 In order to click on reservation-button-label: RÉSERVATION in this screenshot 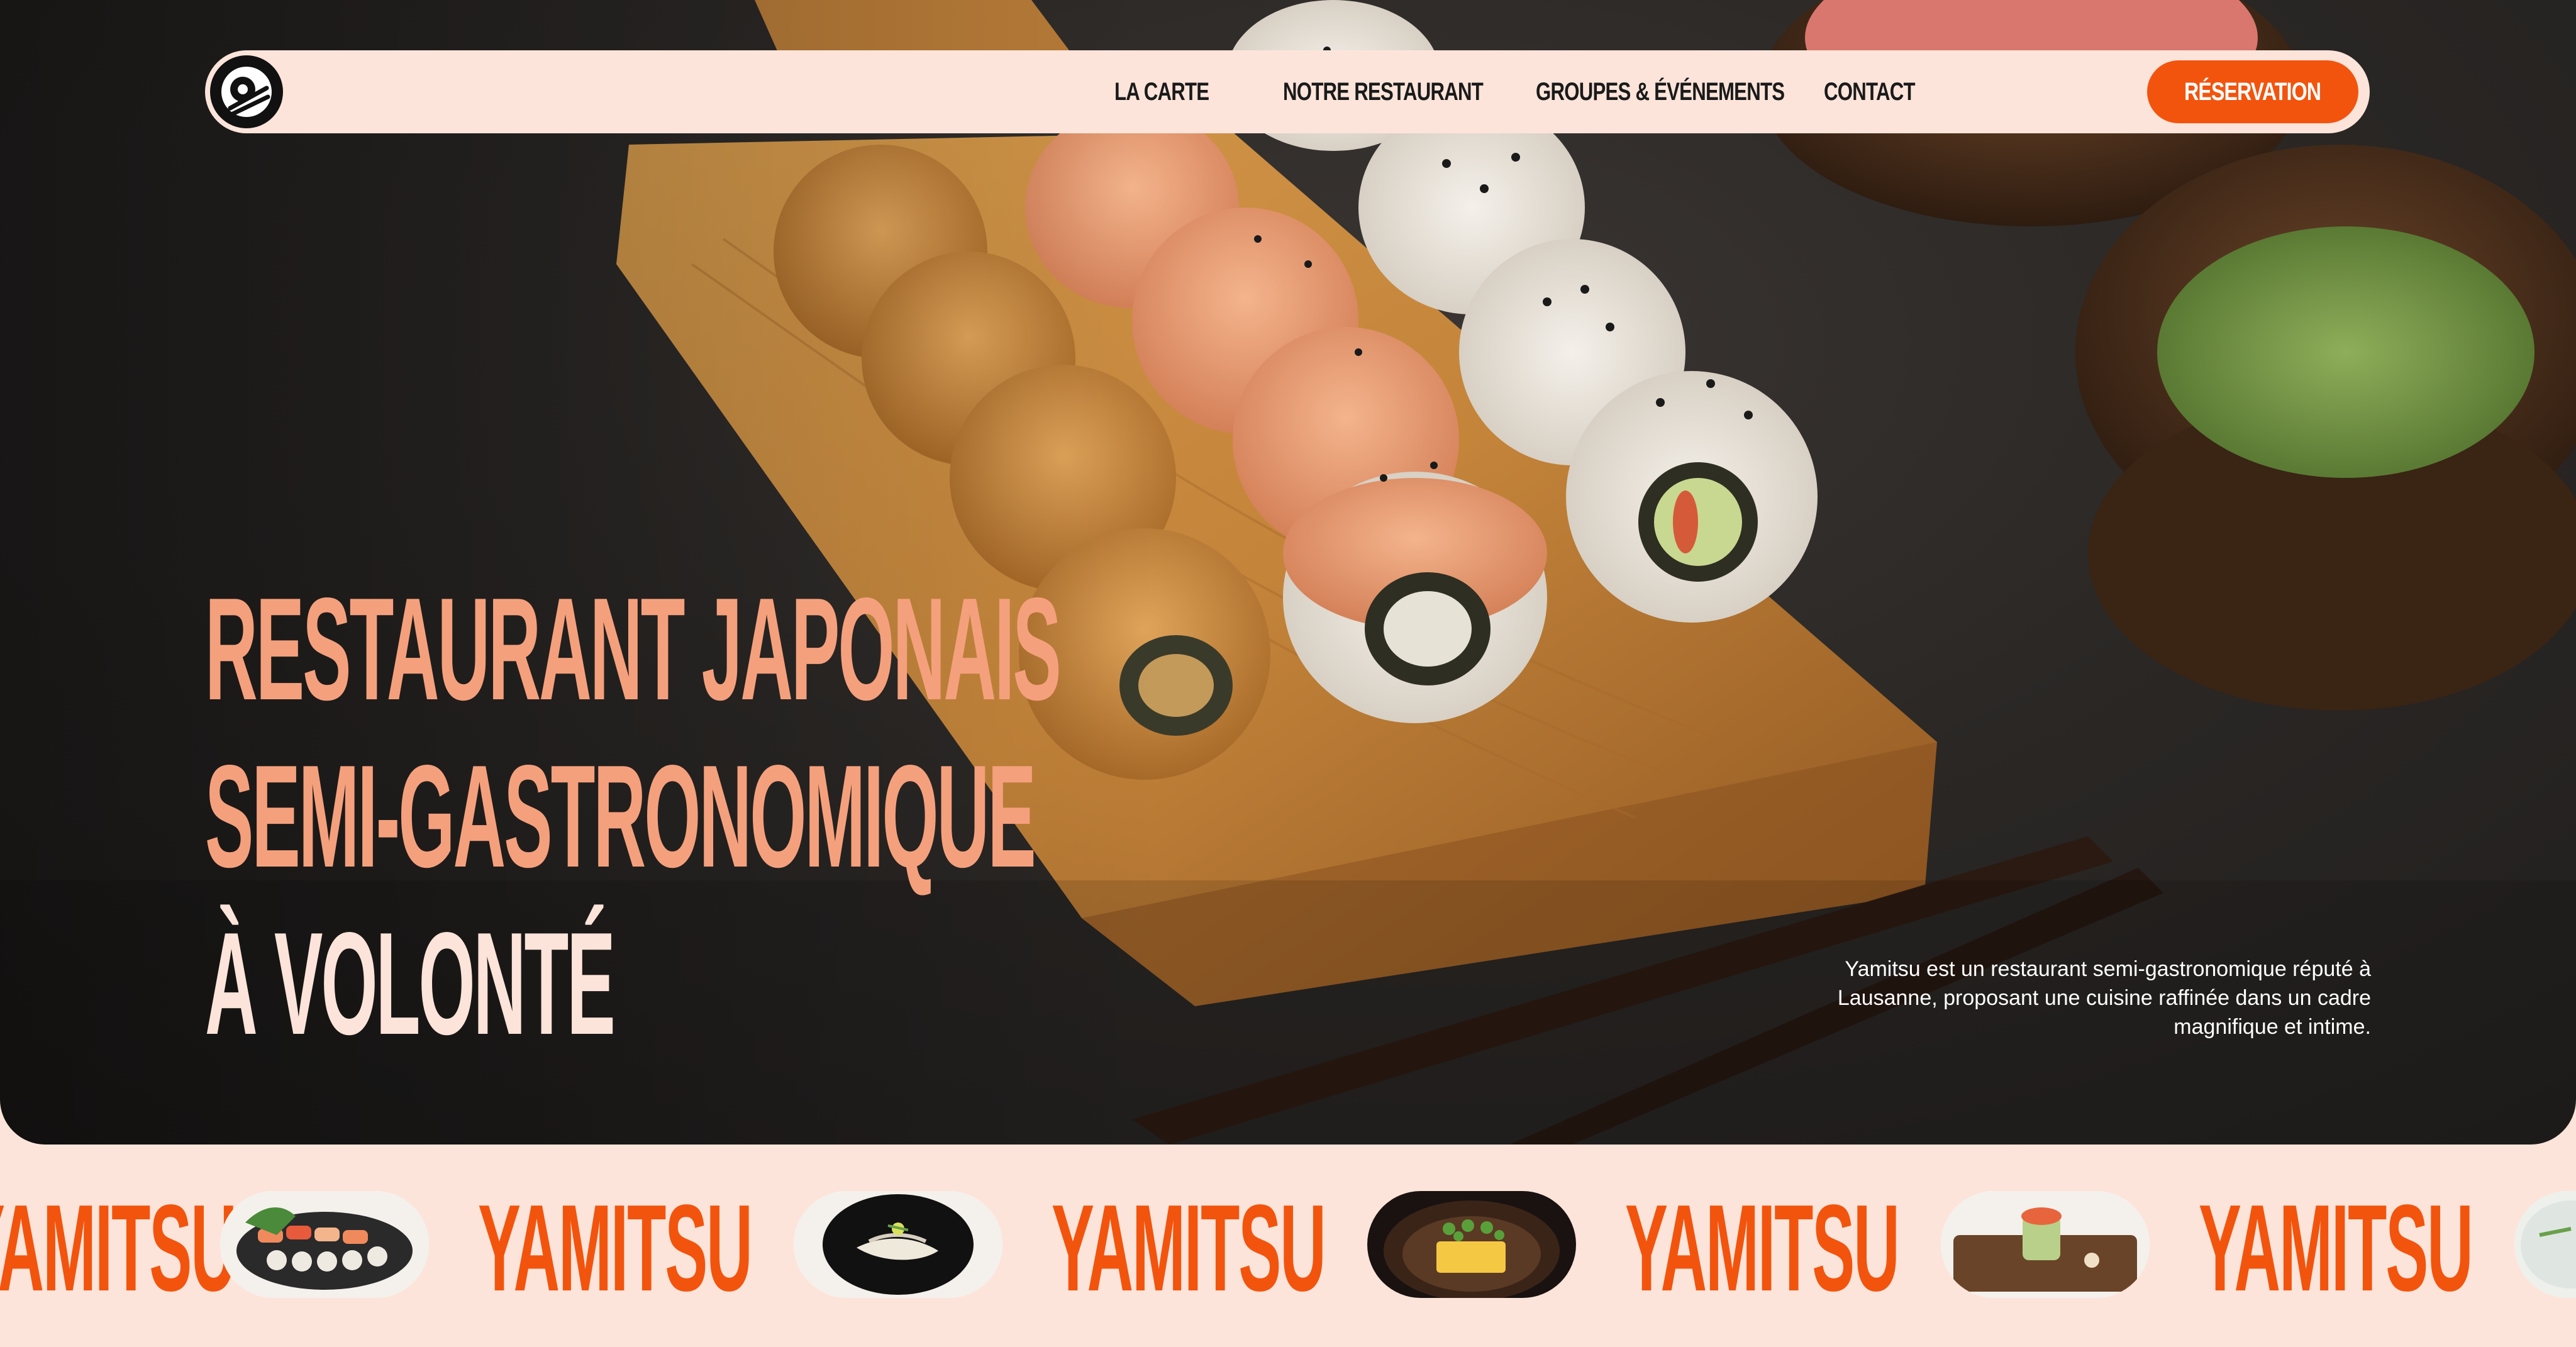, I will do `click(2252, 91)`.